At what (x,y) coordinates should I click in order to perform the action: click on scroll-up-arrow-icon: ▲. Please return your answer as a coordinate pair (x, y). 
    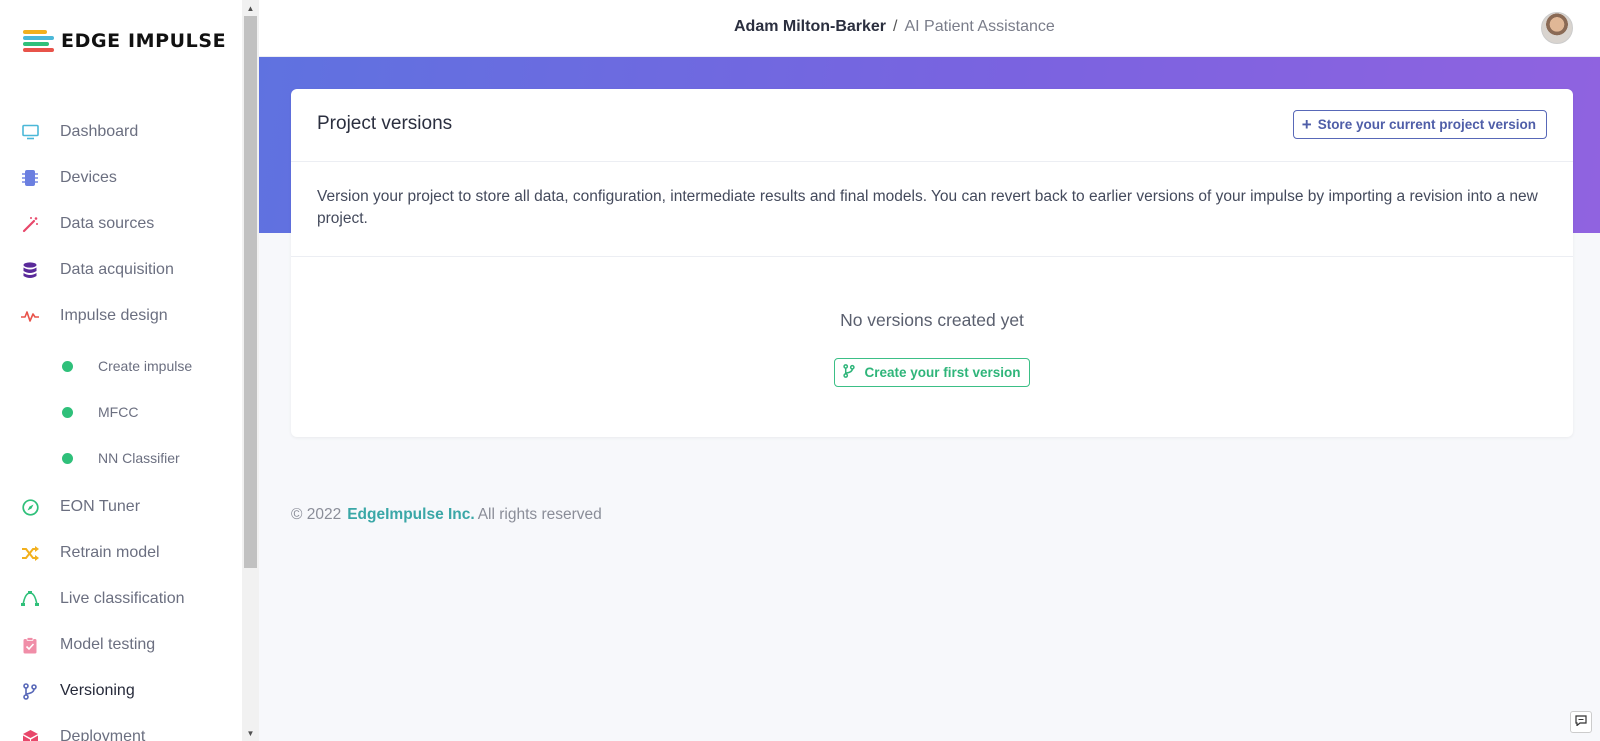
    Looking at the image, I should click on (250, 8).